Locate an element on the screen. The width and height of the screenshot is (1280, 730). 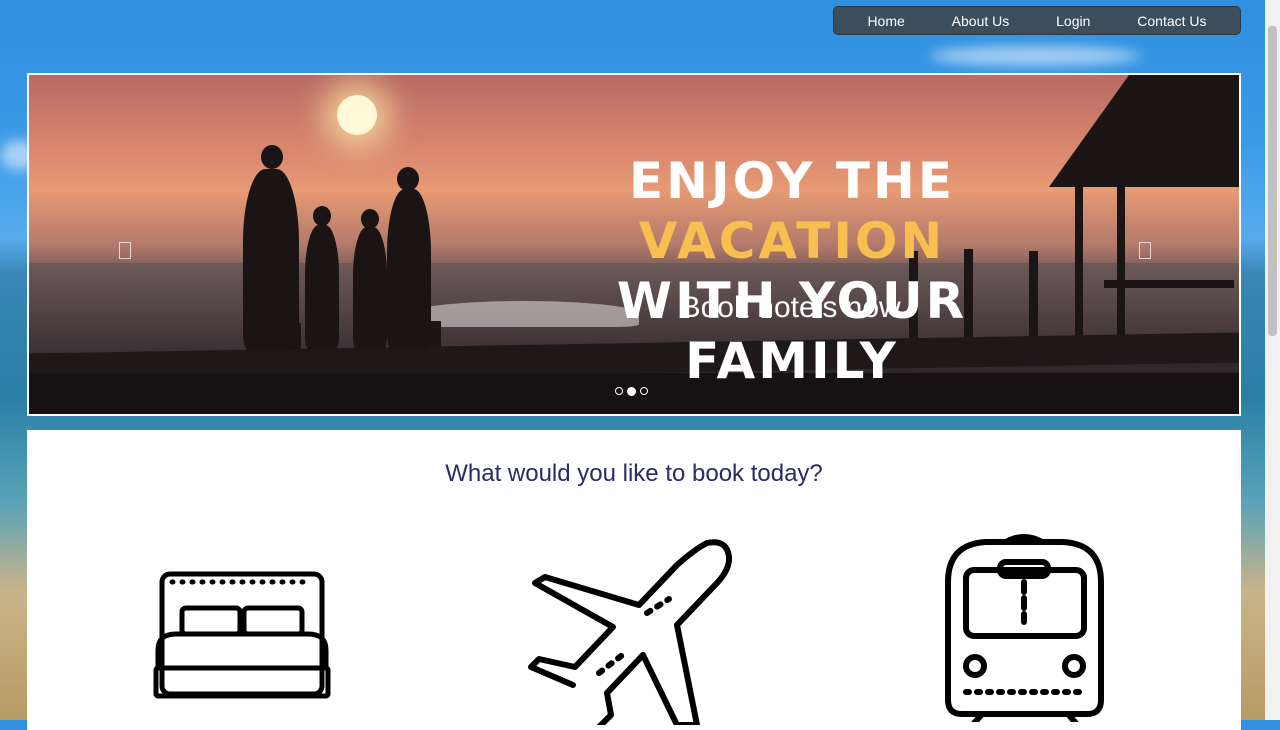
book-train-option is located at coordinates (1024, 631).